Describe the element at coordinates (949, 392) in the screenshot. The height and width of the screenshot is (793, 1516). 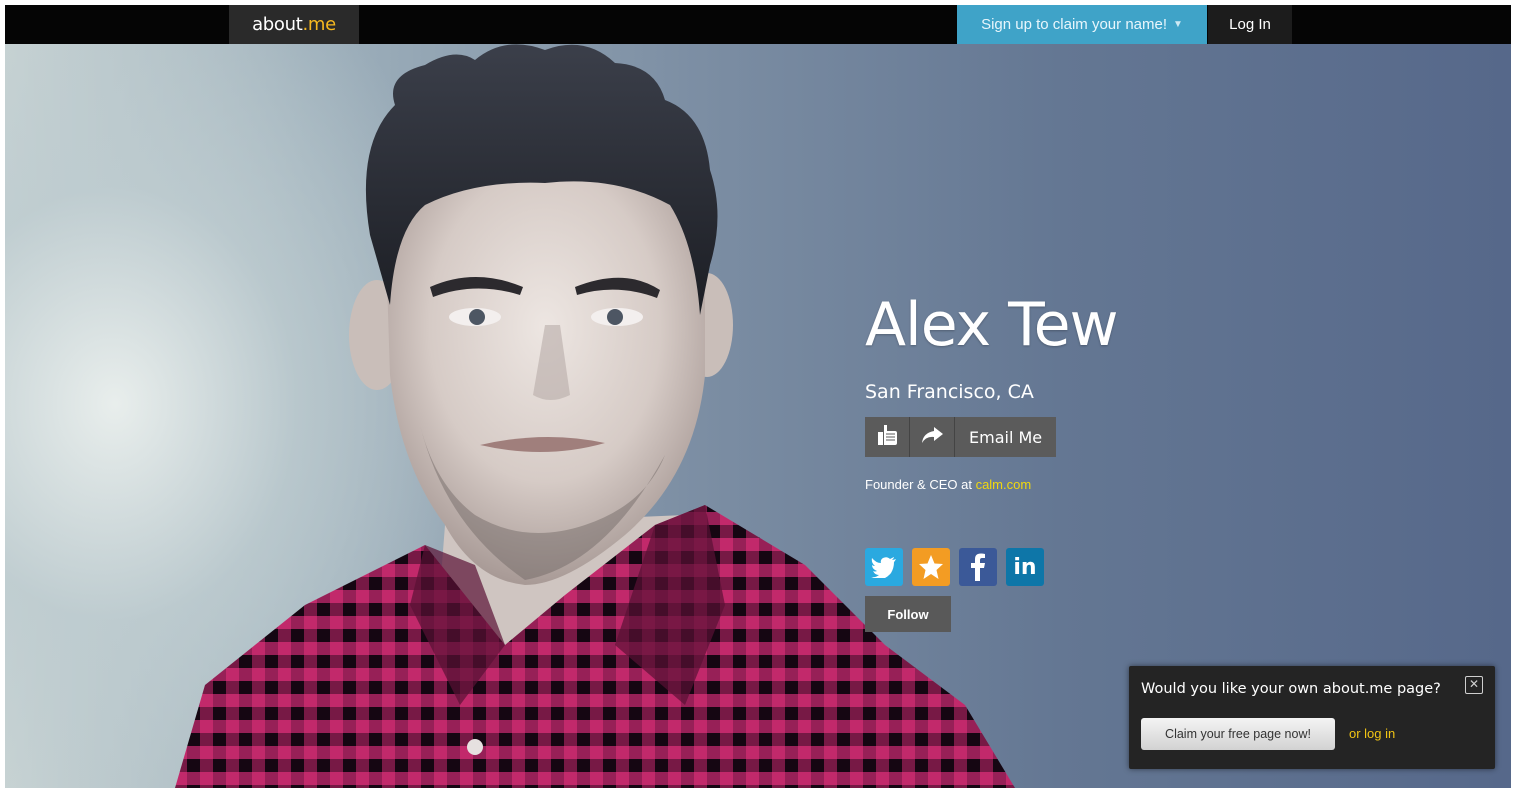
I see `profile-location: San Francisco, CA` at that location.